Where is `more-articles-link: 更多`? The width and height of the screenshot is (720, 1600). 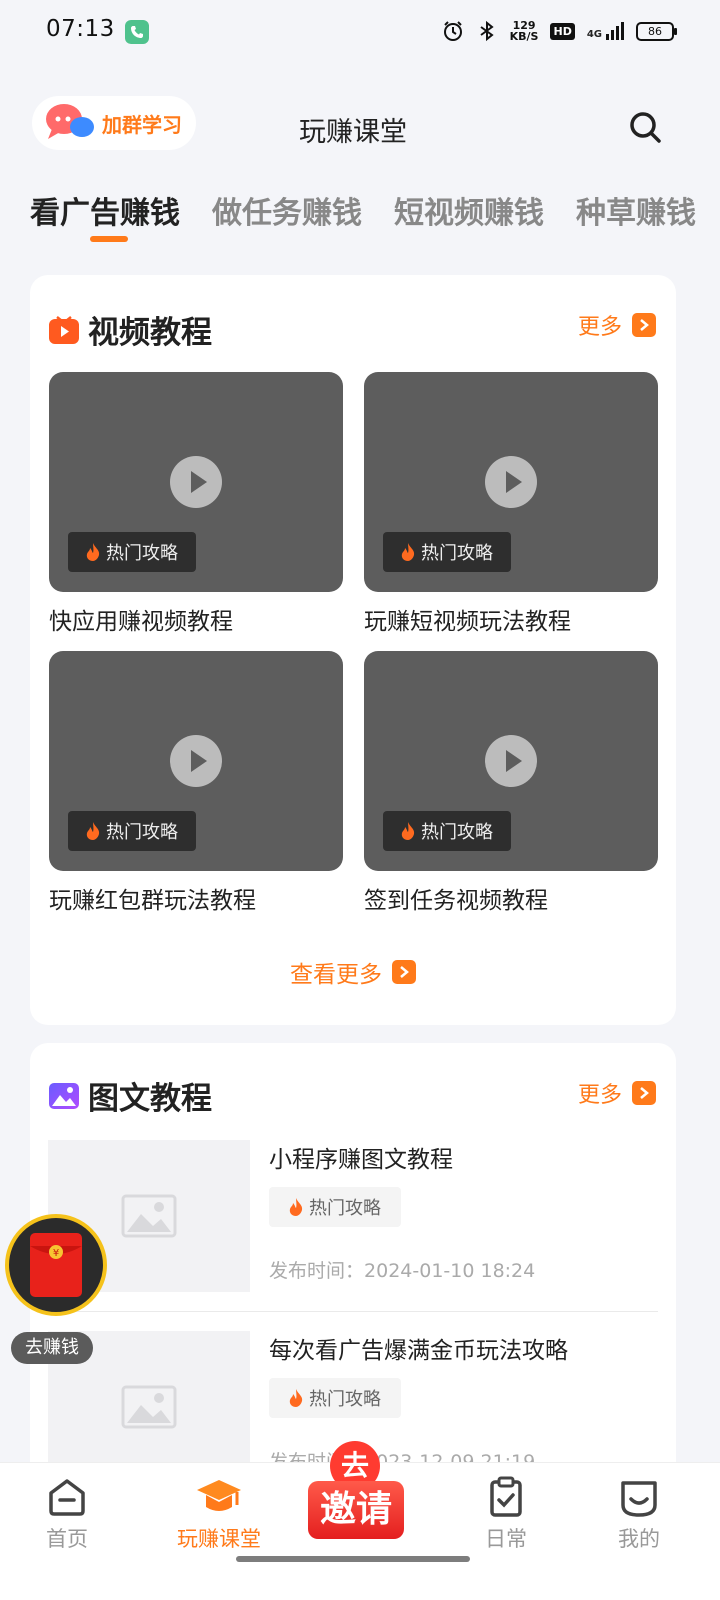 more-articles-link: 更多 is located at coordinates (617, 1093).